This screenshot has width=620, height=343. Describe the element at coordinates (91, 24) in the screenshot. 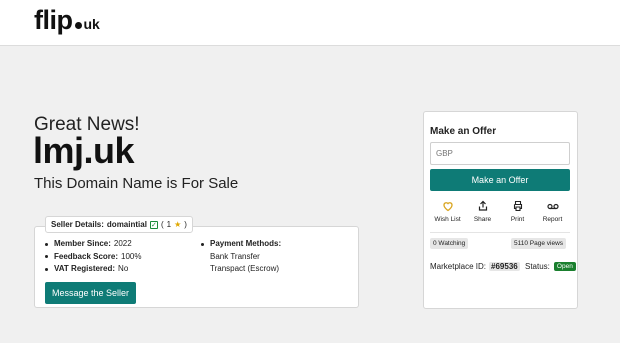

I see `logo-tld-text: uk` at that location.